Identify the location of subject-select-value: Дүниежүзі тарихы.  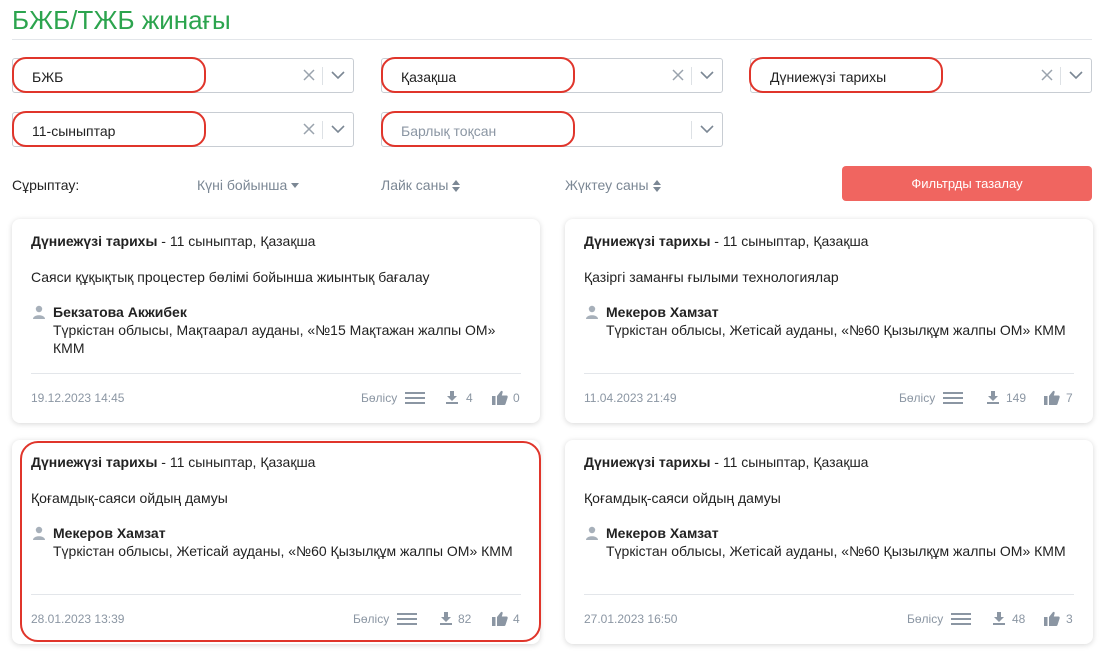
(828, 77).